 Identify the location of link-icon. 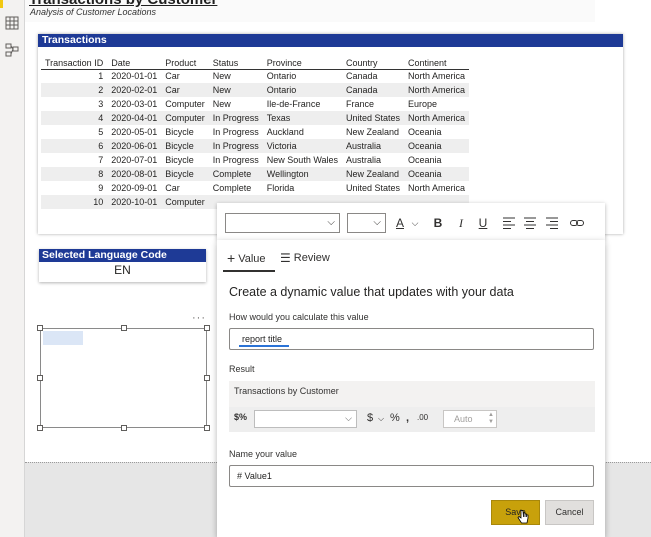
(577, 223).